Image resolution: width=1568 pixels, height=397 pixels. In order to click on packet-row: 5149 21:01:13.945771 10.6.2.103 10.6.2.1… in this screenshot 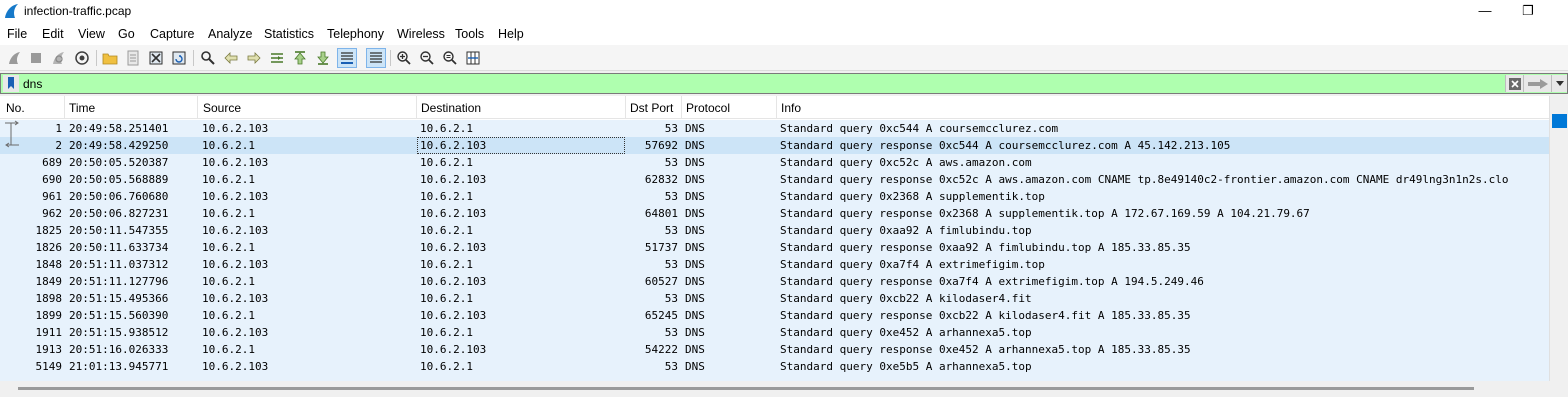, I will do `click(774, 366)`.